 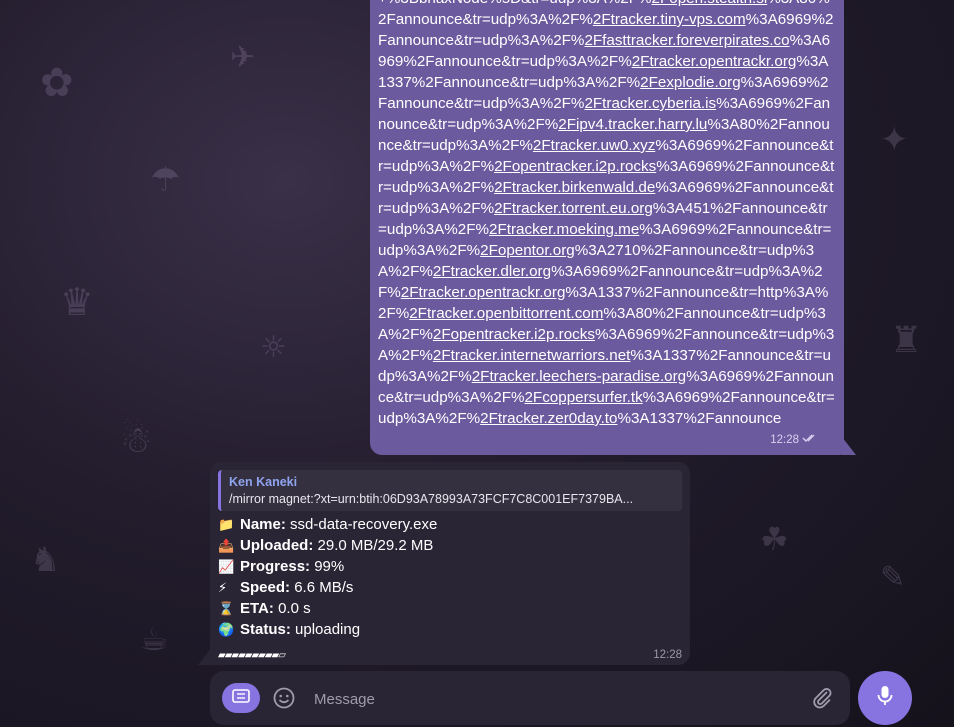 What do you see at coordinates (329, 566) in the screenshot?
I see `line-value: 99%` at bounding box center [329, 566].